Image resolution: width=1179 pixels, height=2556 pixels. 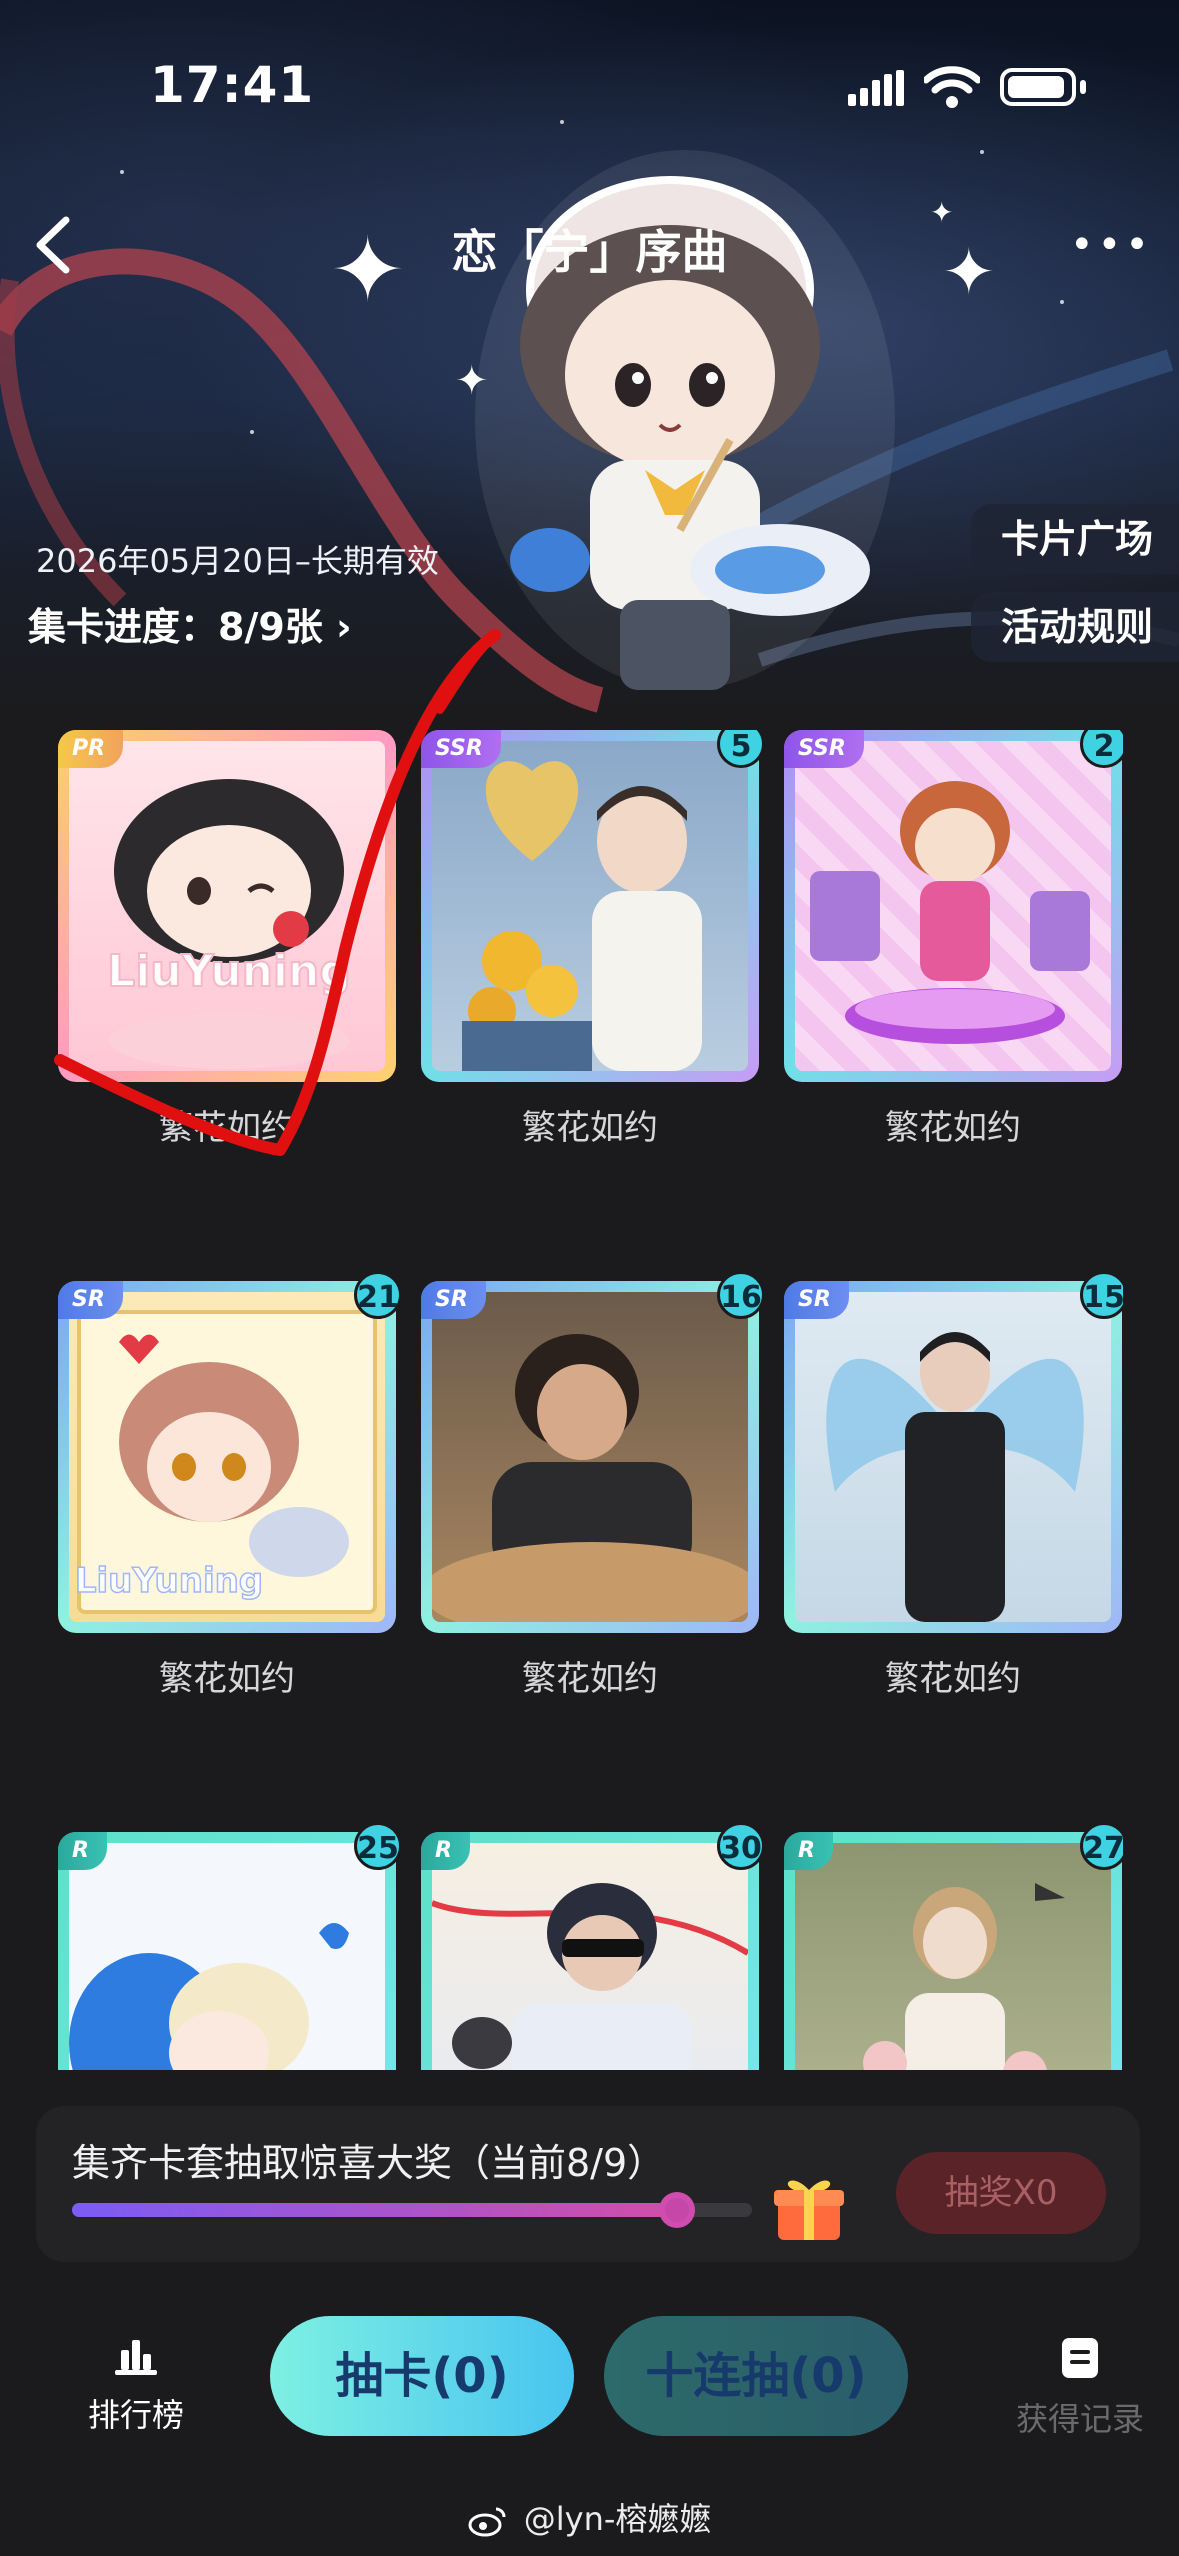 I want to click on collect-reward-panel: 集齐卡套抽取惊喜大奖（当前8/9） 抽奖X0, so click(x=588, y=2184).